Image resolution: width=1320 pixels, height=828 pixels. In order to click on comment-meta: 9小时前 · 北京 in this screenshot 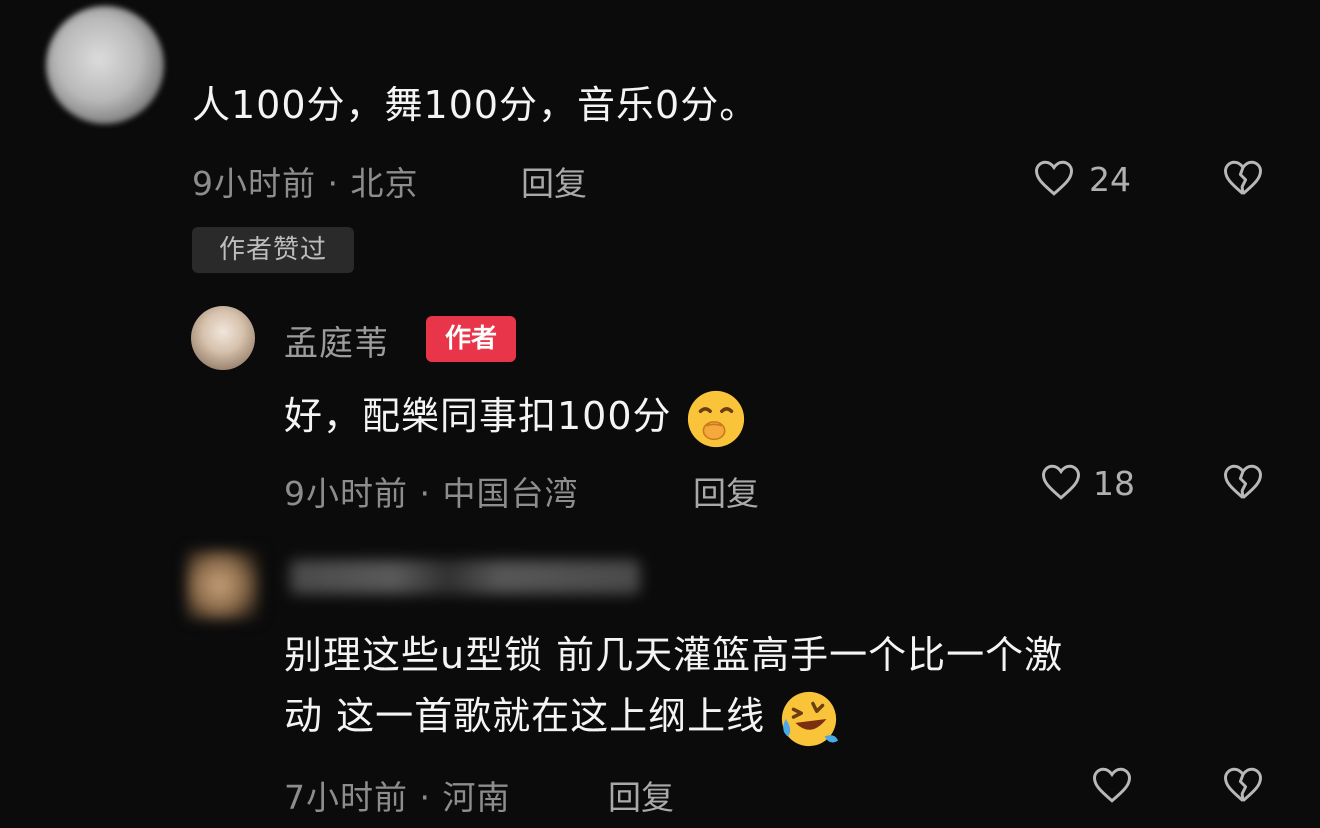, I will do `click(305, 183)`.